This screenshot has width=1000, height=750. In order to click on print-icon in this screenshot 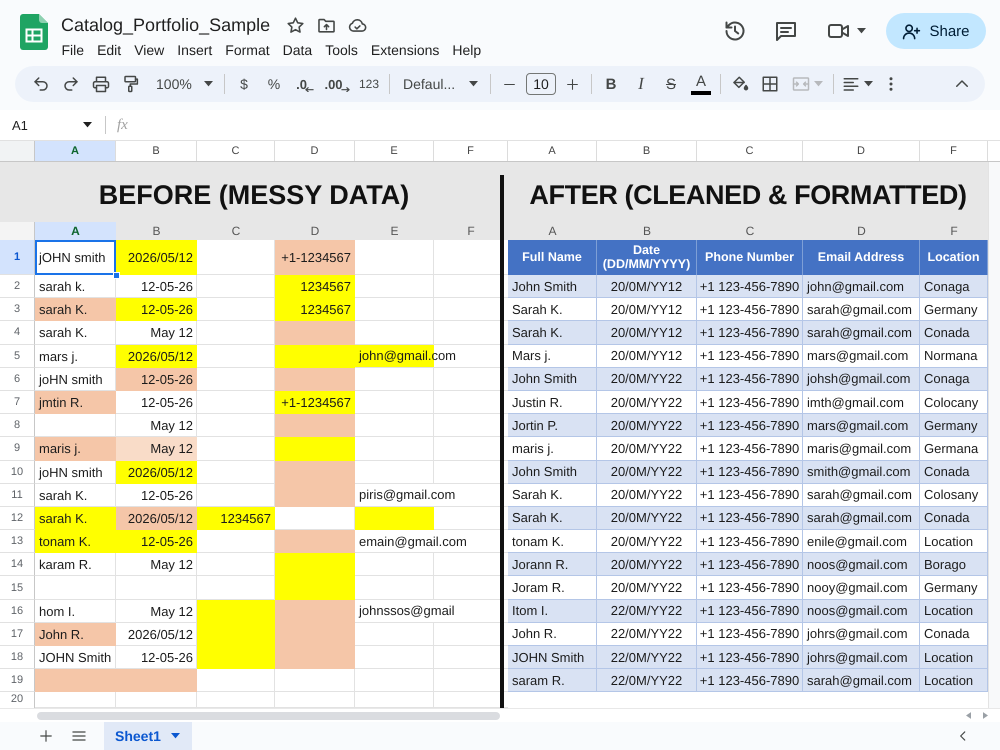, I will do `click(101, 84)`.